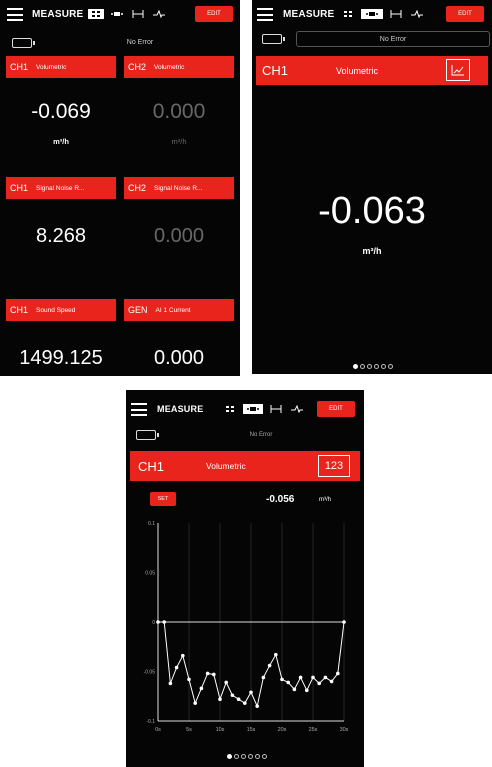 Image resolution: width=492 pixels, height=767 pixels. What do you see at coordinates (280, 499) in the screenshot?
I see `current-value: -0.056` at bounding box center [280, 499].